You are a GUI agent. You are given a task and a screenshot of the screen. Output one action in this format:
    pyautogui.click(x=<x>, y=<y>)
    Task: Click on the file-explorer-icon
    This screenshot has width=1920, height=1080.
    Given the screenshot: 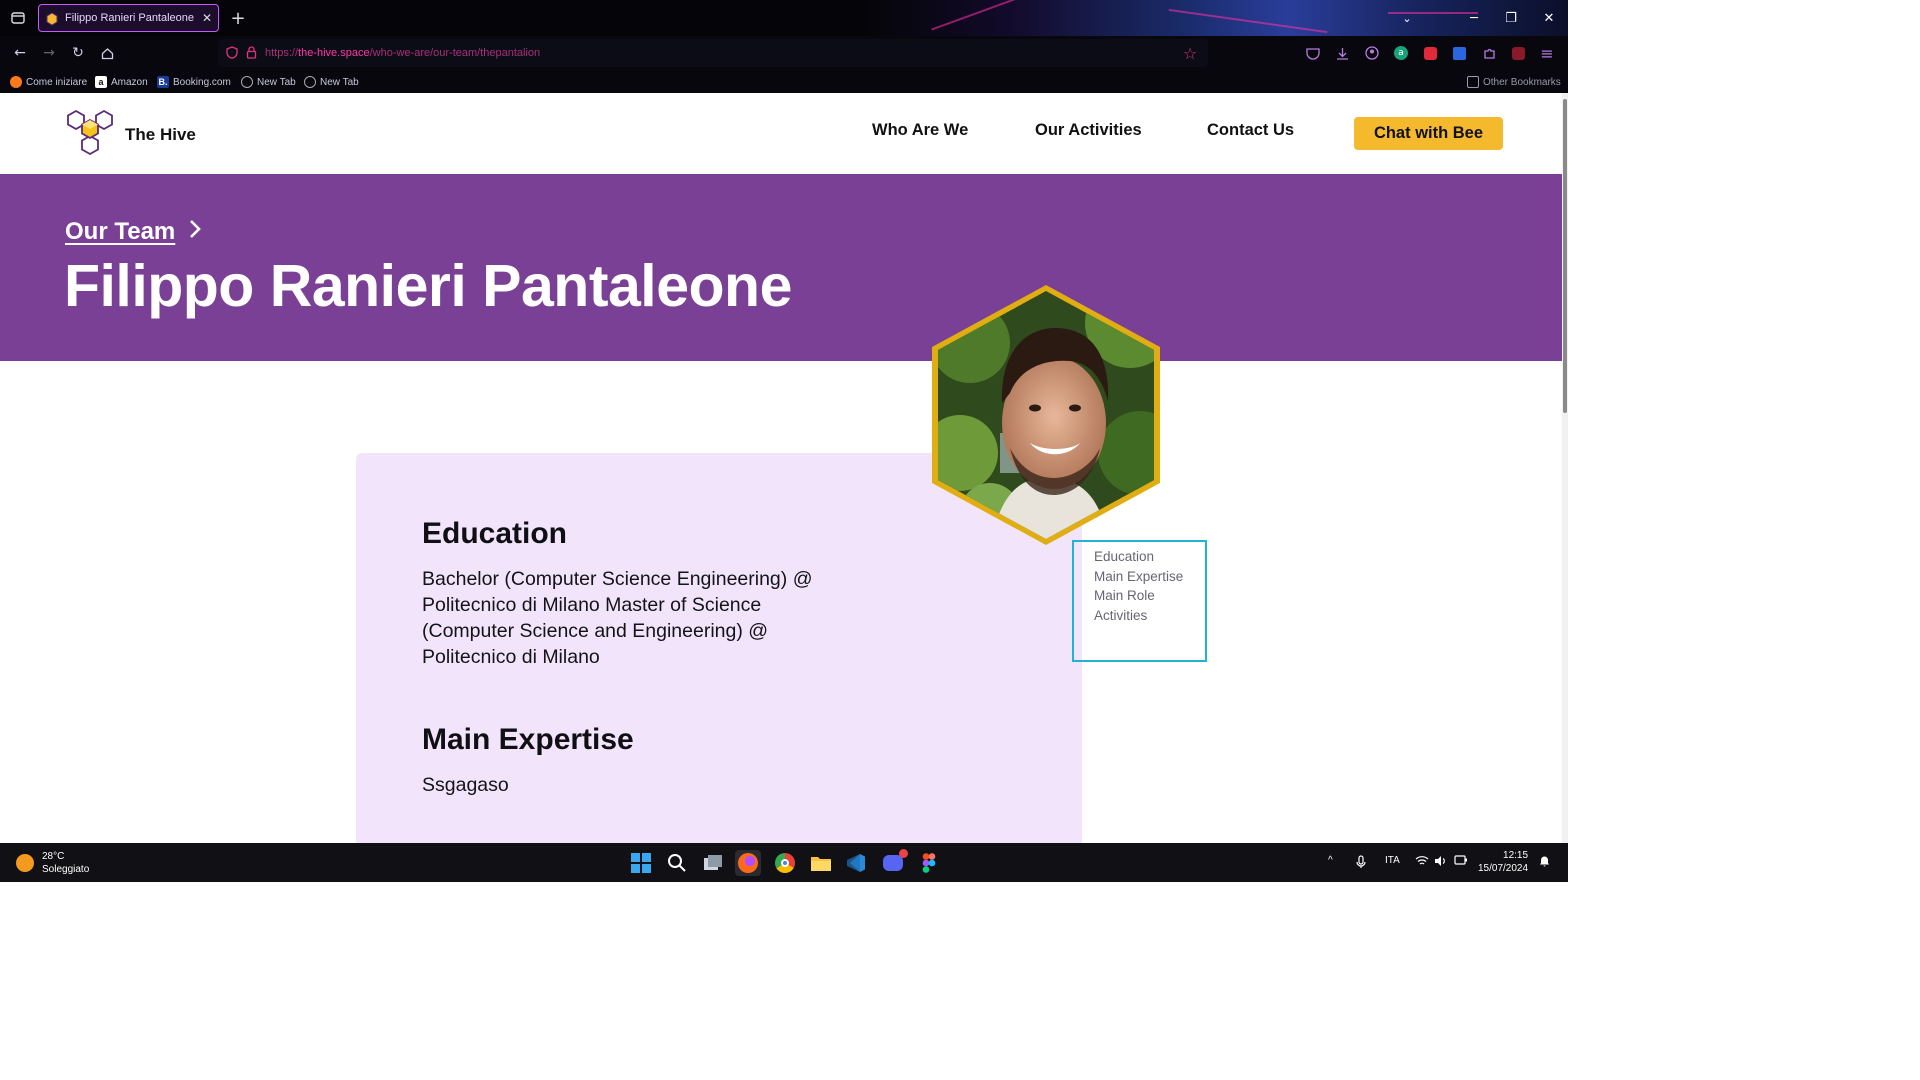 What is the action you would take?
    pyautogui.click(x=821, y=863)
    